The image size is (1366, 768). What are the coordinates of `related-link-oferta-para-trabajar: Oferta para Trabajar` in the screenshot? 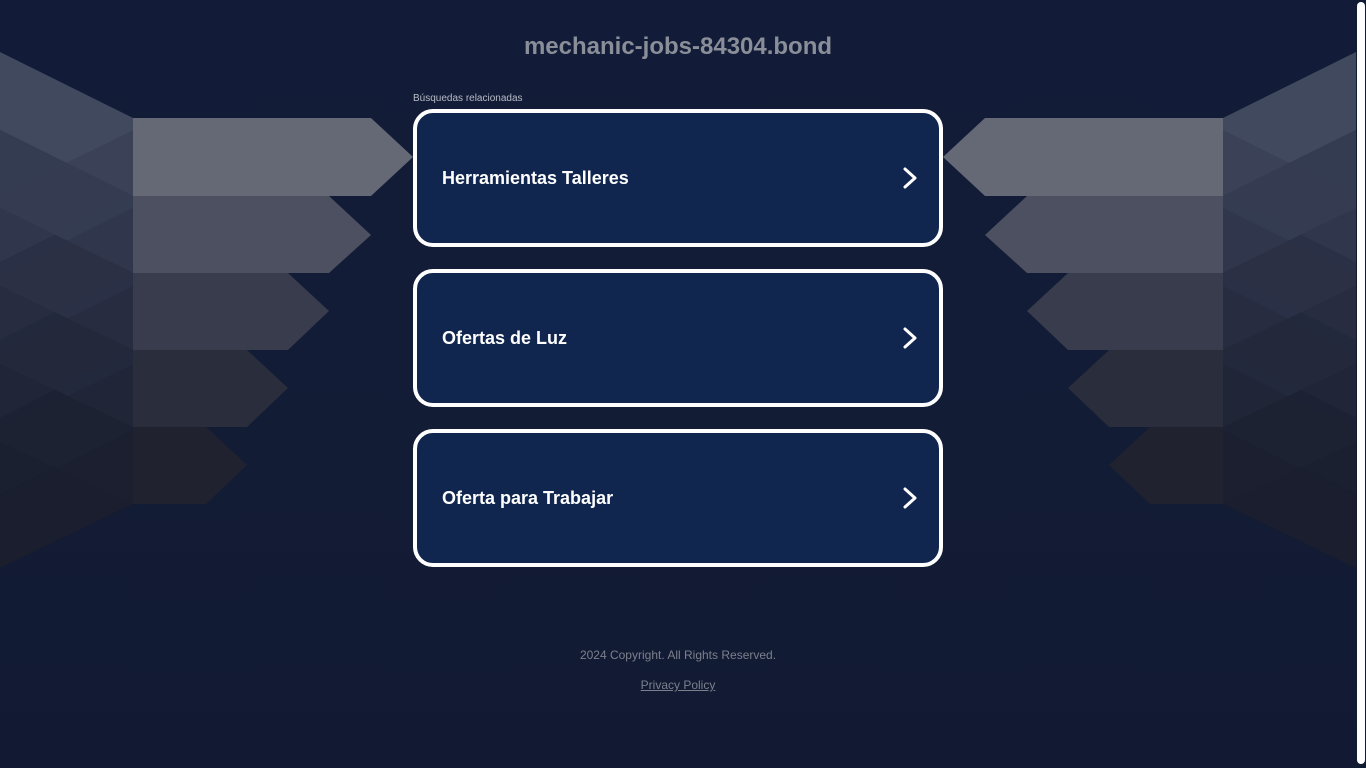 It's located at (678, 498).